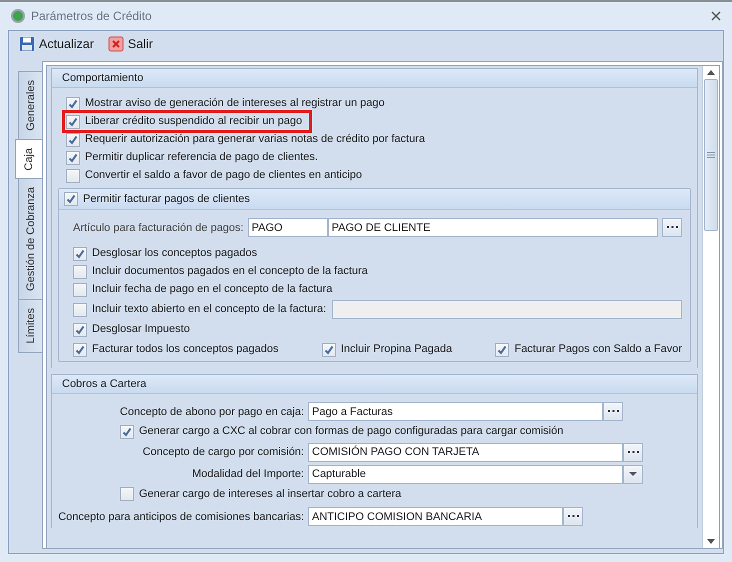 This screenshot has height=562, width=732. Describe the element at coordinates (288, 227) in the screenshot. I see `code-field: PAGO` at that location.